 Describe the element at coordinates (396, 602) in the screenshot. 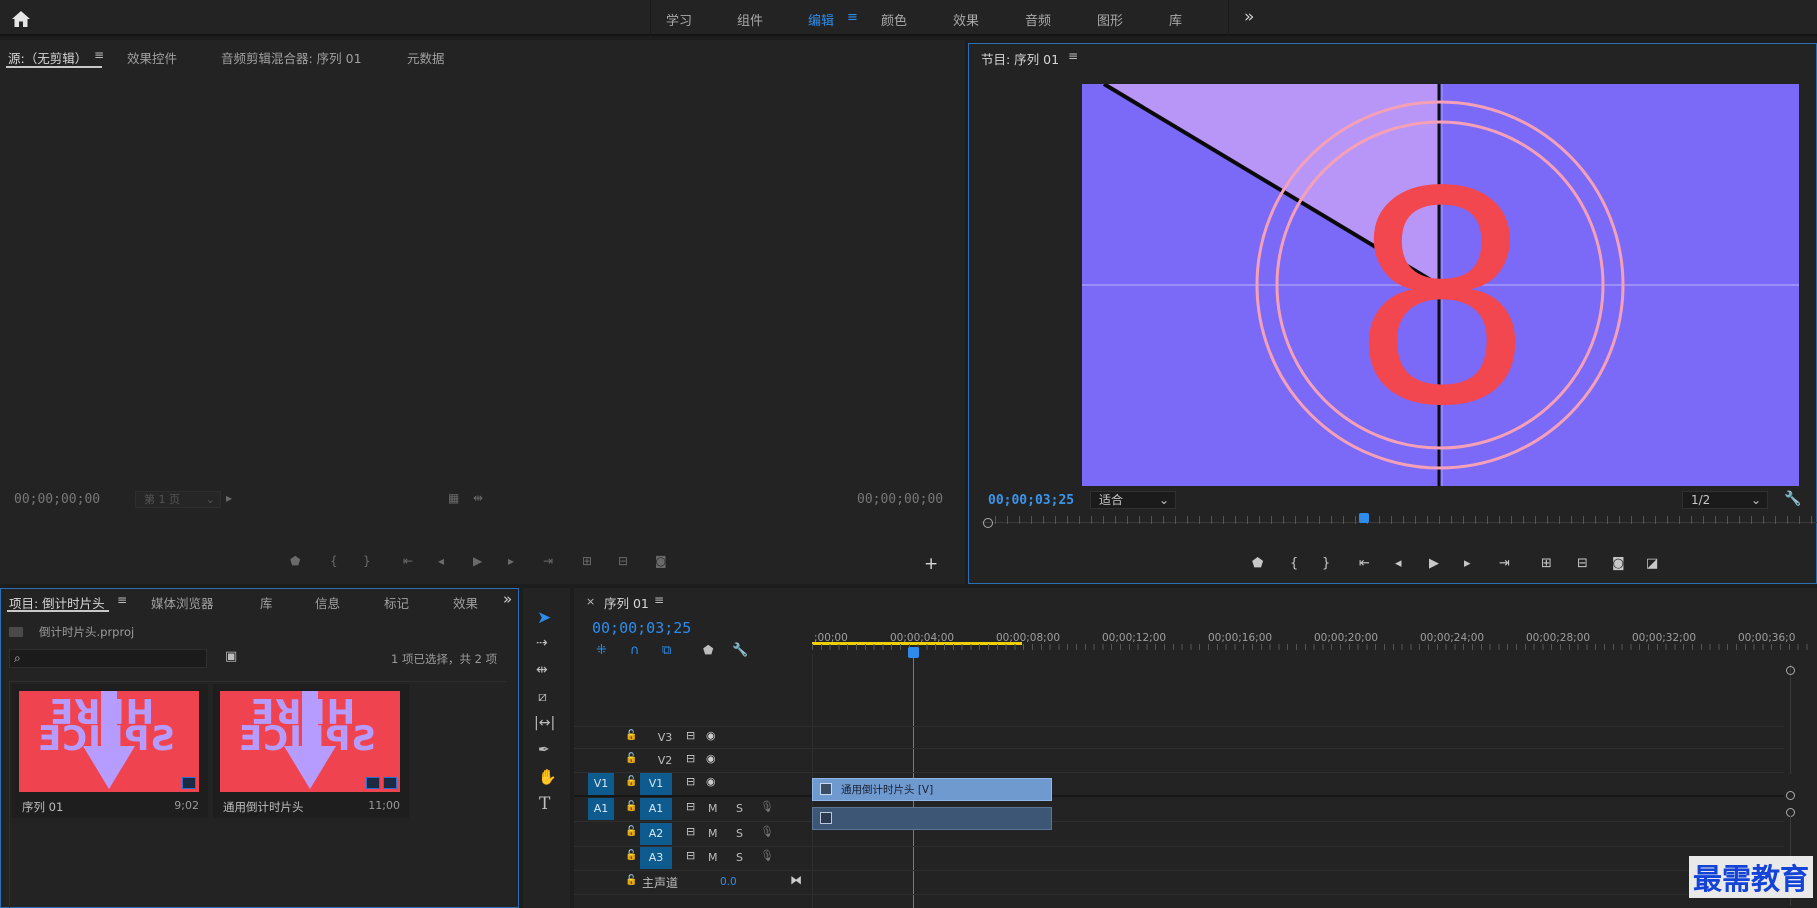

I see `tab-markers: 标记` at that location.